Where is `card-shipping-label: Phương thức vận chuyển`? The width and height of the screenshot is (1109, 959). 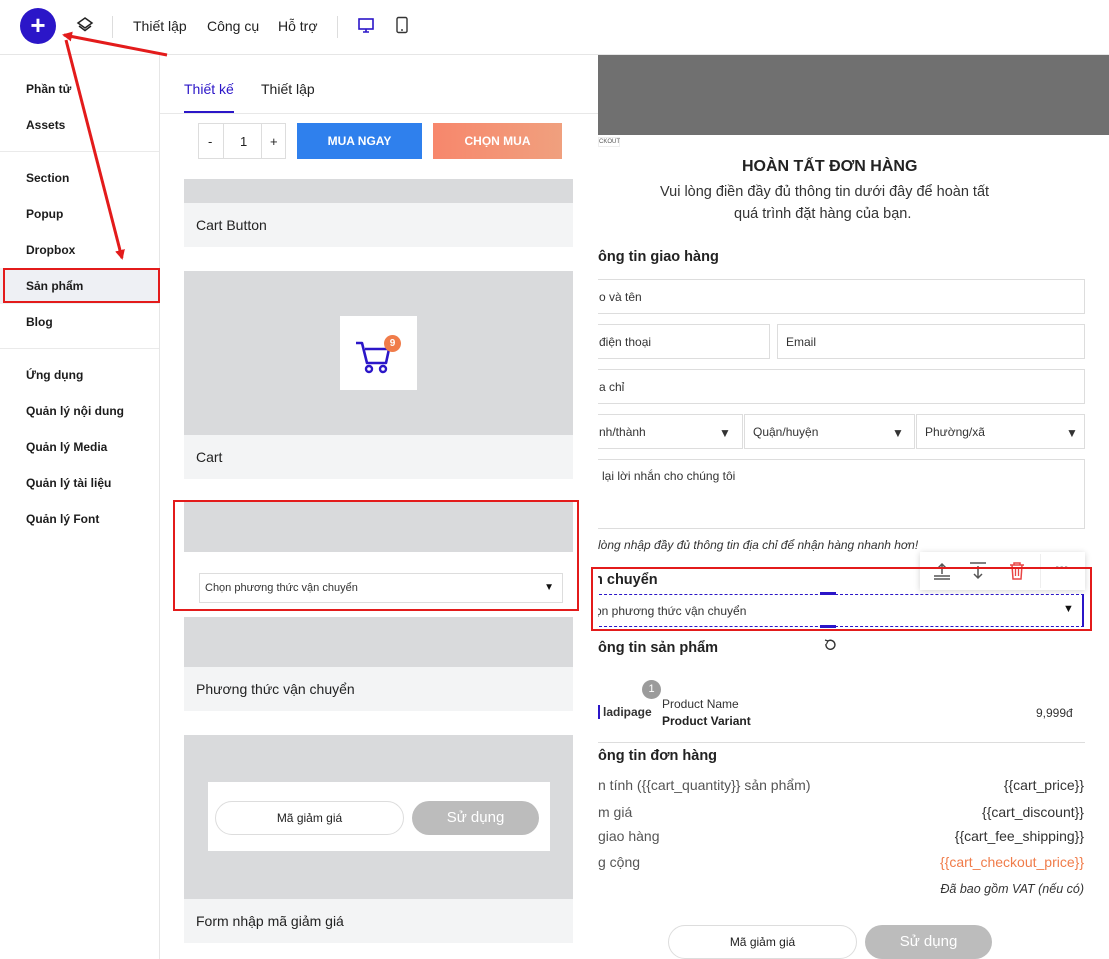
card-shipping-label: Phương thức vận chuyển is located at coordinates (378, 689).